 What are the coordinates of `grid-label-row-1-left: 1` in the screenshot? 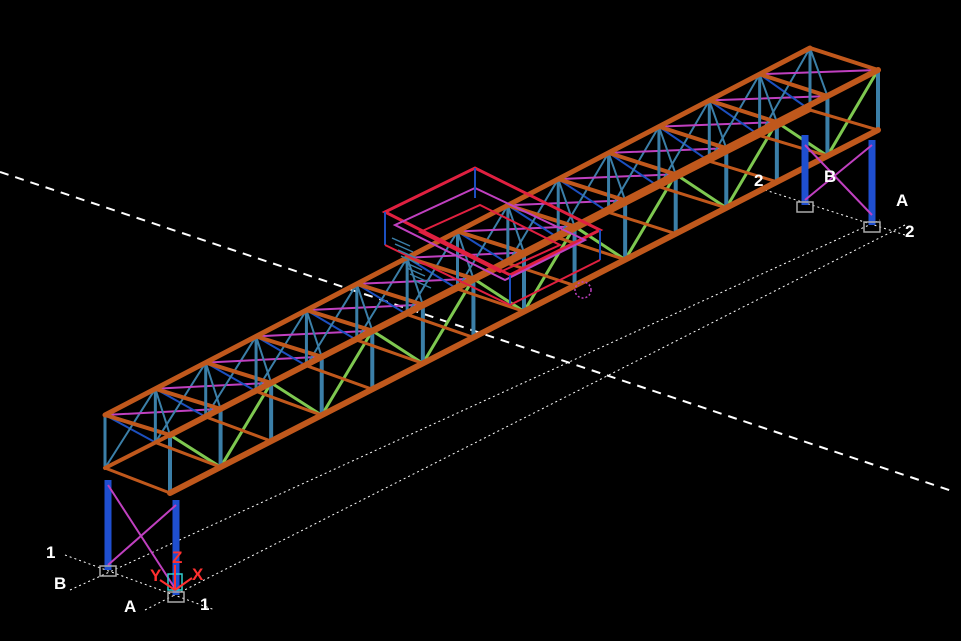 It's located at (51, 552).